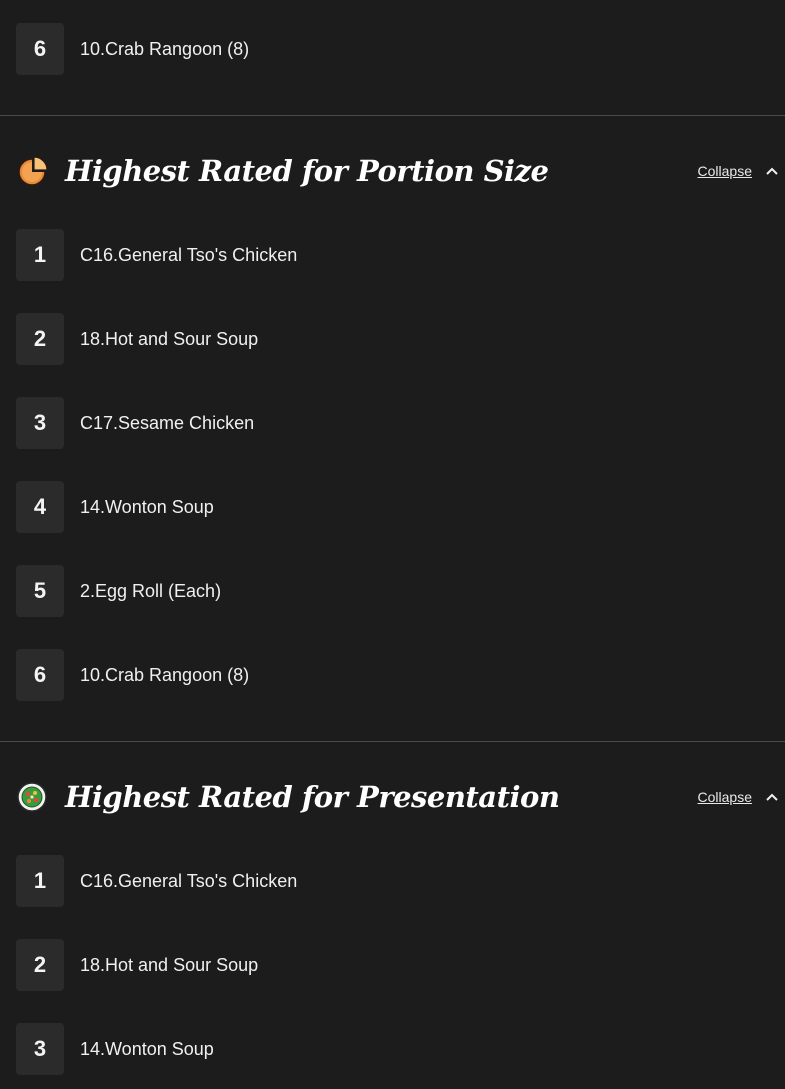  I want to click on section-header-presentation: Highest Rated for Presentation Collapse, so click(400, 797).